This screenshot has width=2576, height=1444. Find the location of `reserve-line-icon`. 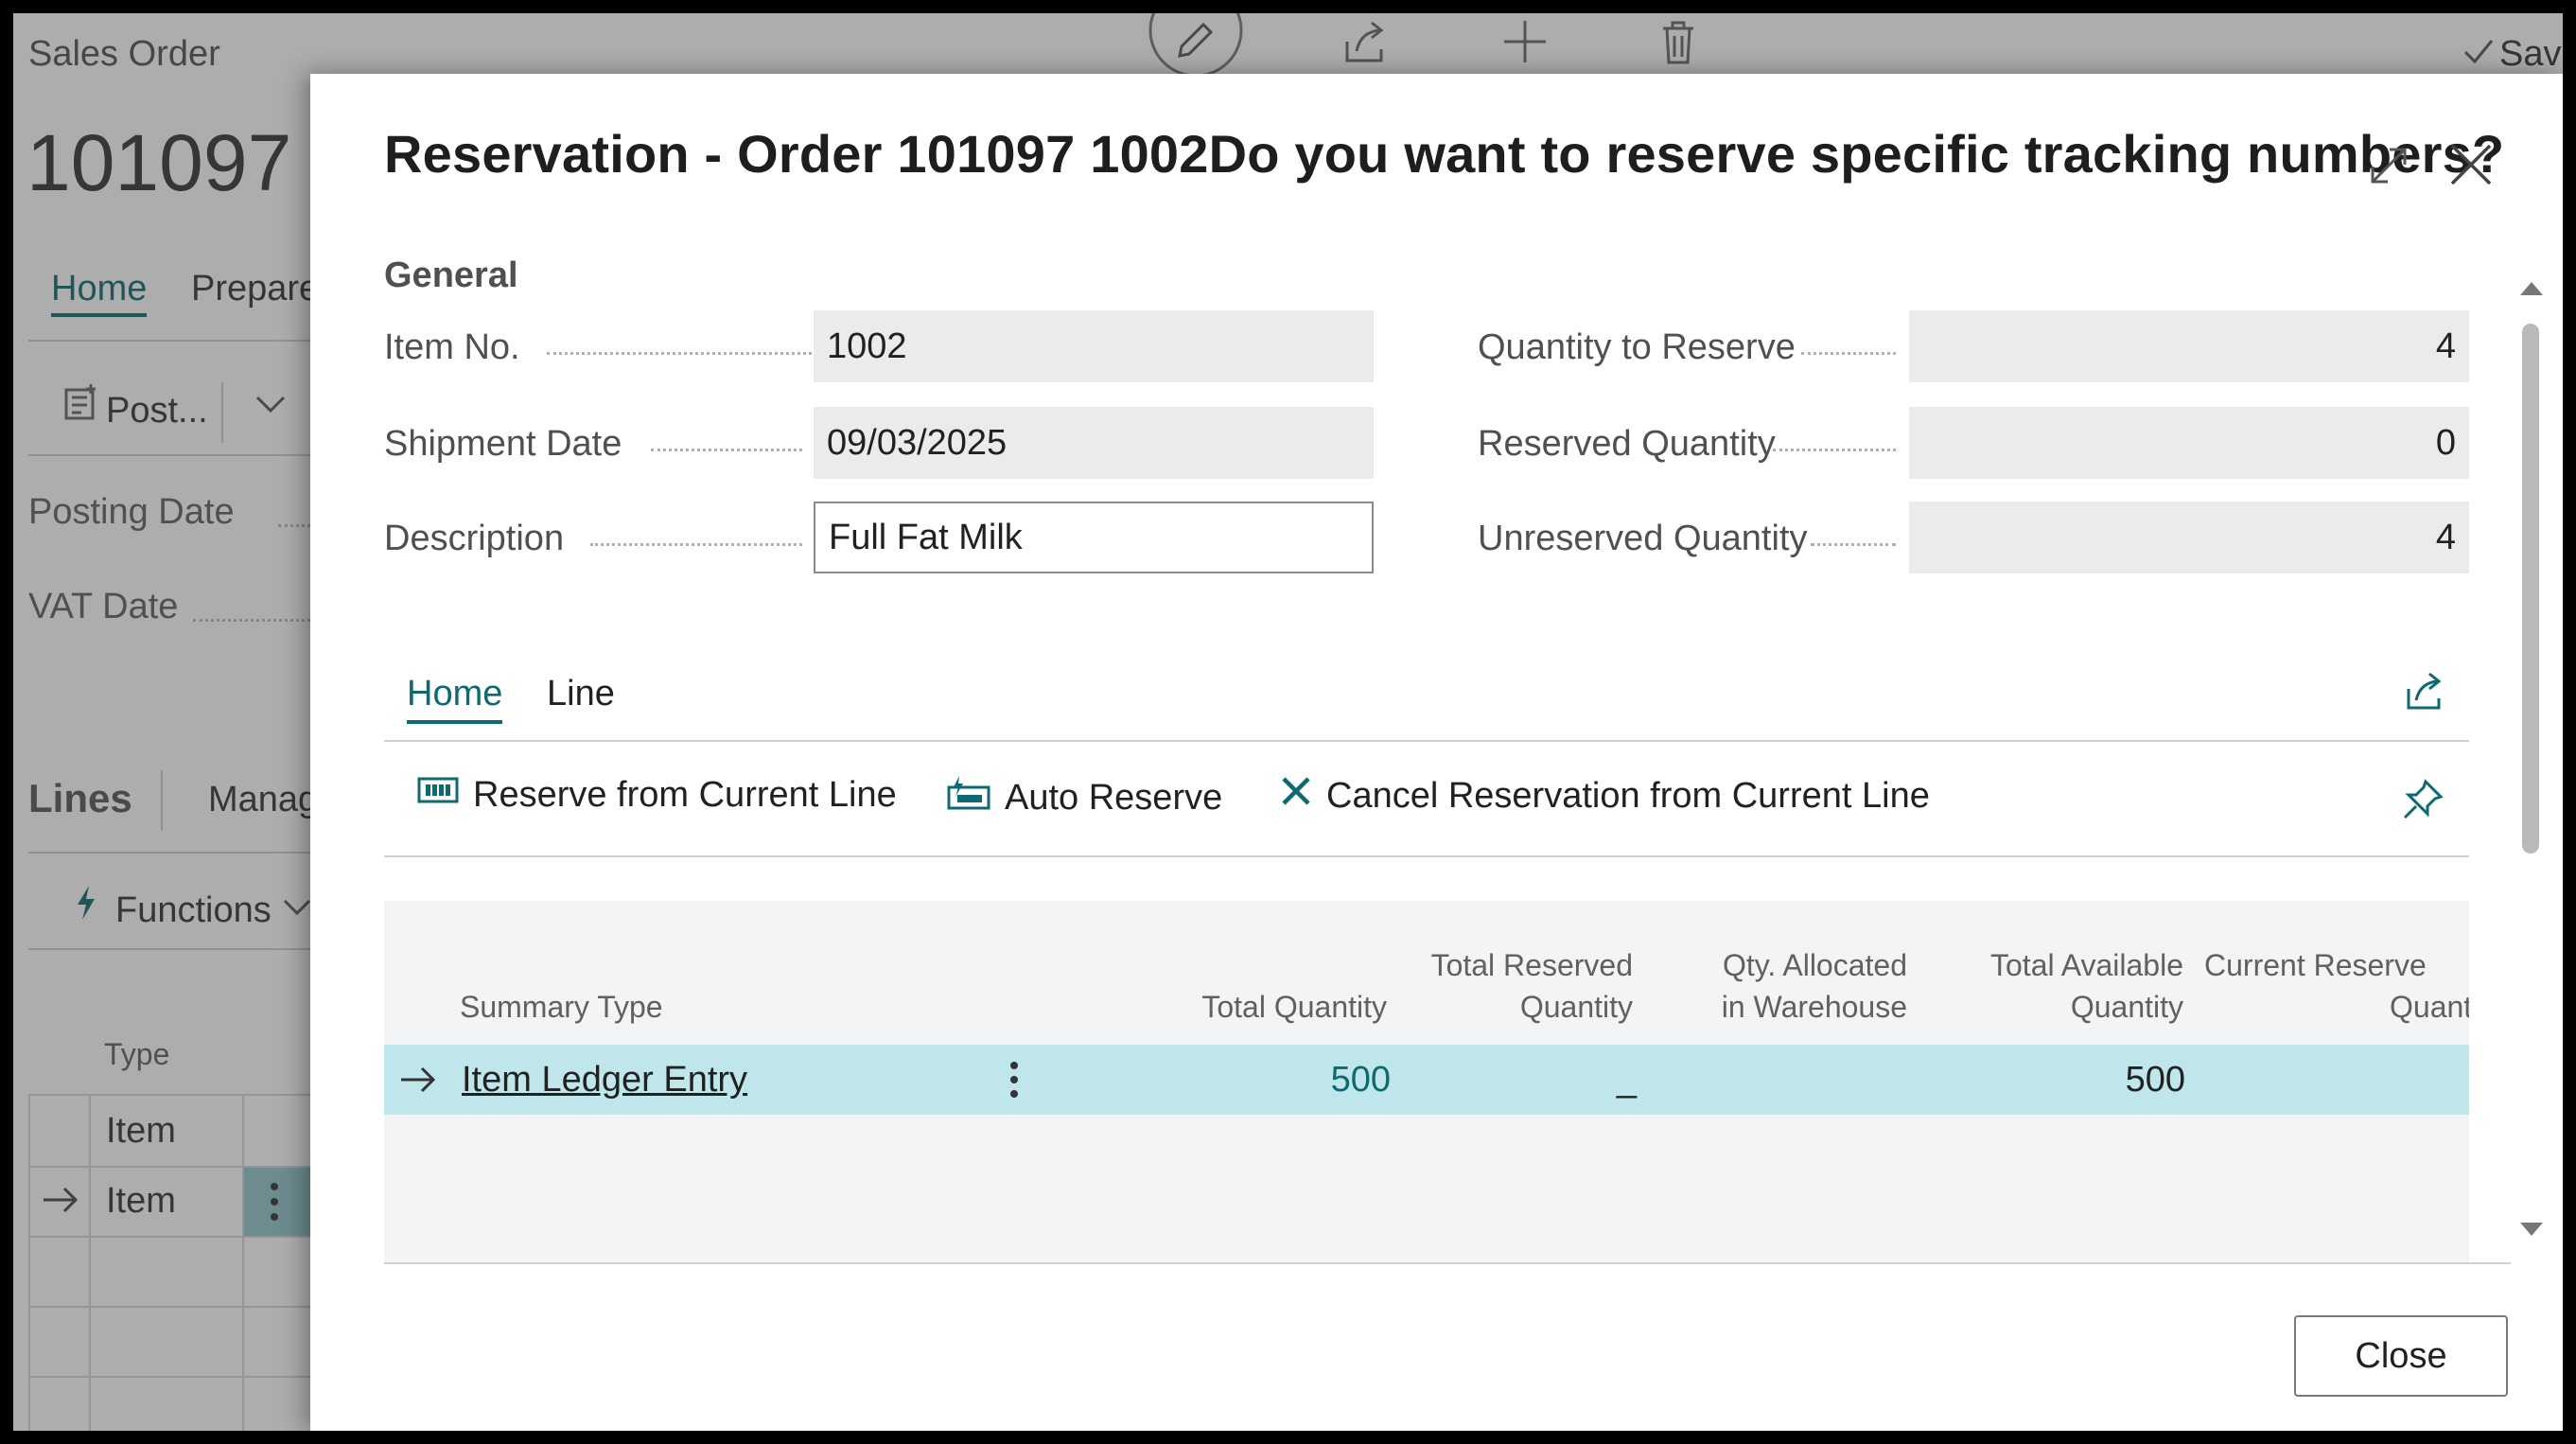

reserve-line-icon is located at coordinates (438, 795).